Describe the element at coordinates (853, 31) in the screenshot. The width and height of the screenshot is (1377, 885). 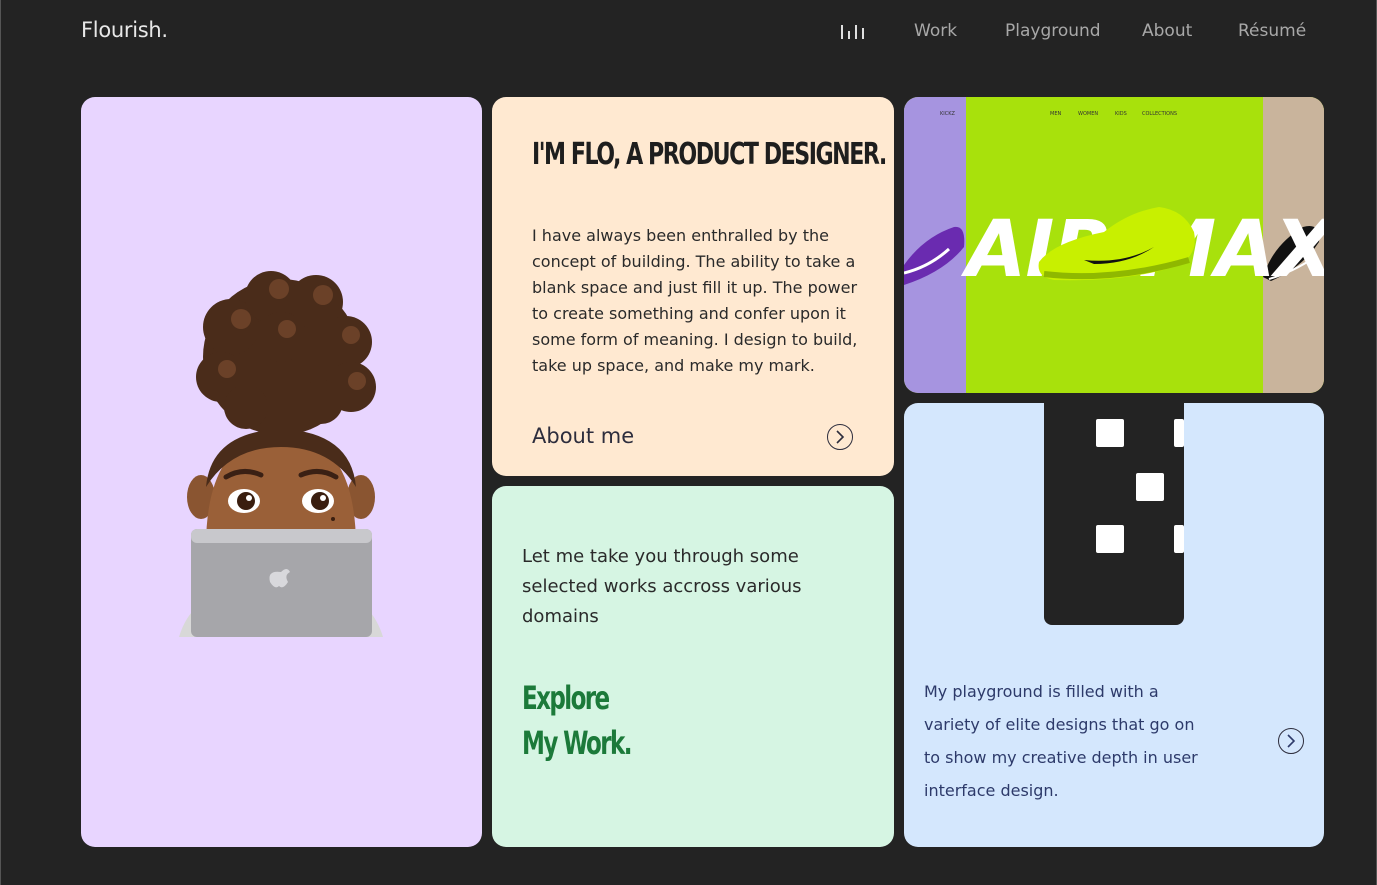
I see `sound-bars-icon` at that location.